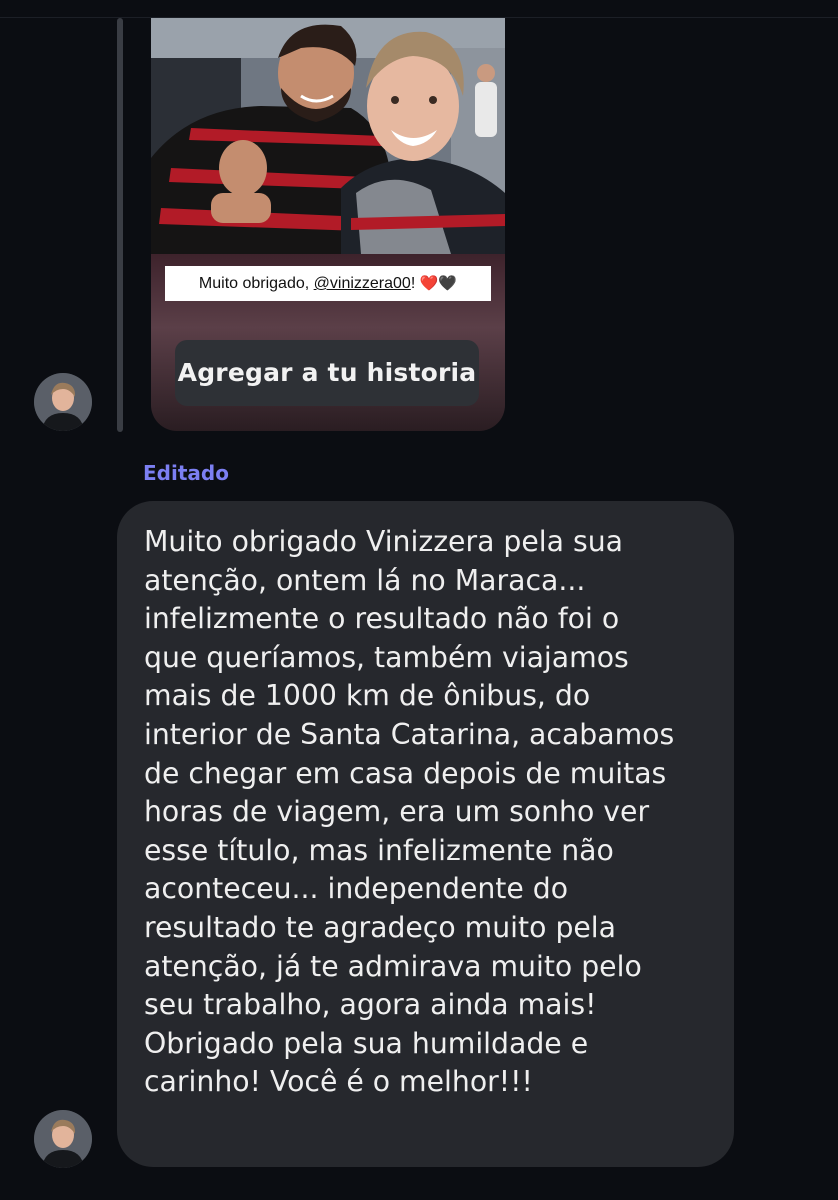 The width and height of the screenshot is (838, 1200). I want to click on caption-mention: @vinizzera00, so click(362, 283).